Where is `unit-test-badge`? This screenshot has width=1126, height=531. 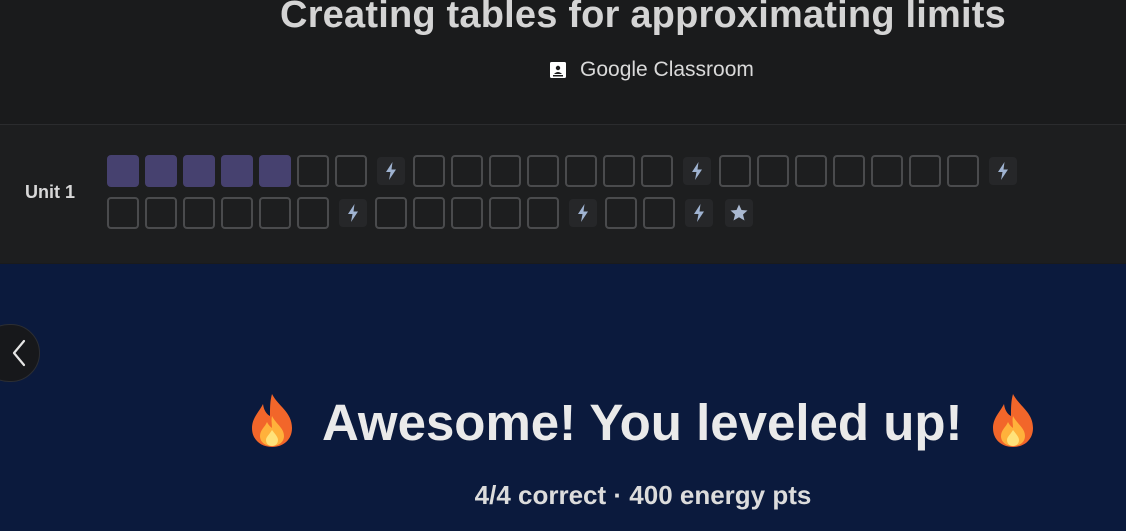
unit-test-badge is located at coordinates (739, 213).